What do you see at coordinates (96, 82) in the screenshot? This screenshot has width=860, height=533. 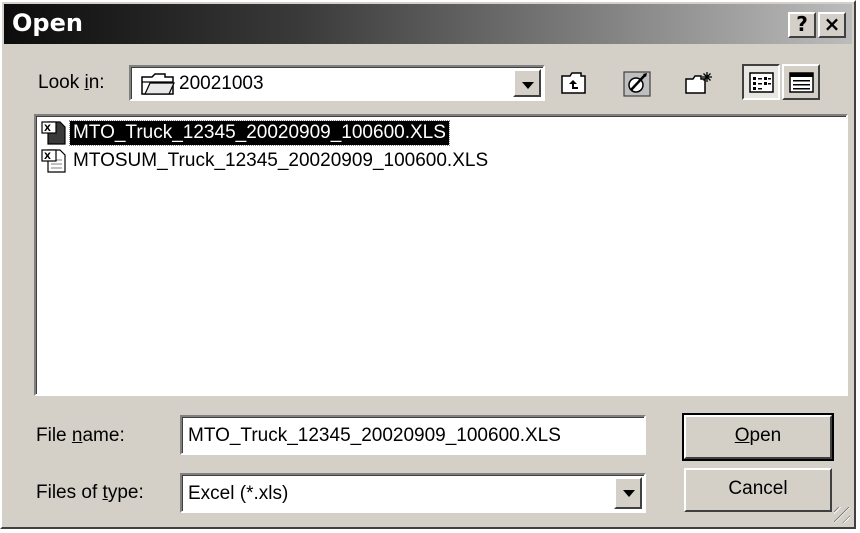 I see `look-in-label-post: n:` at bounding box center [96, 82].